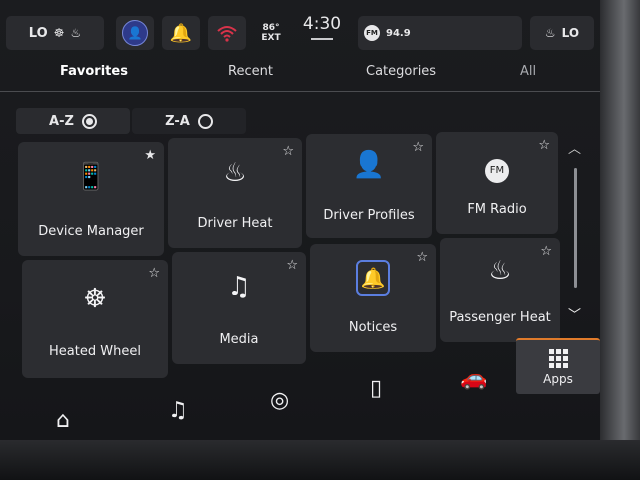  Describe the element at coordinates (558, 358) in the screenshot. I see `apps-grid-icon` at that location.